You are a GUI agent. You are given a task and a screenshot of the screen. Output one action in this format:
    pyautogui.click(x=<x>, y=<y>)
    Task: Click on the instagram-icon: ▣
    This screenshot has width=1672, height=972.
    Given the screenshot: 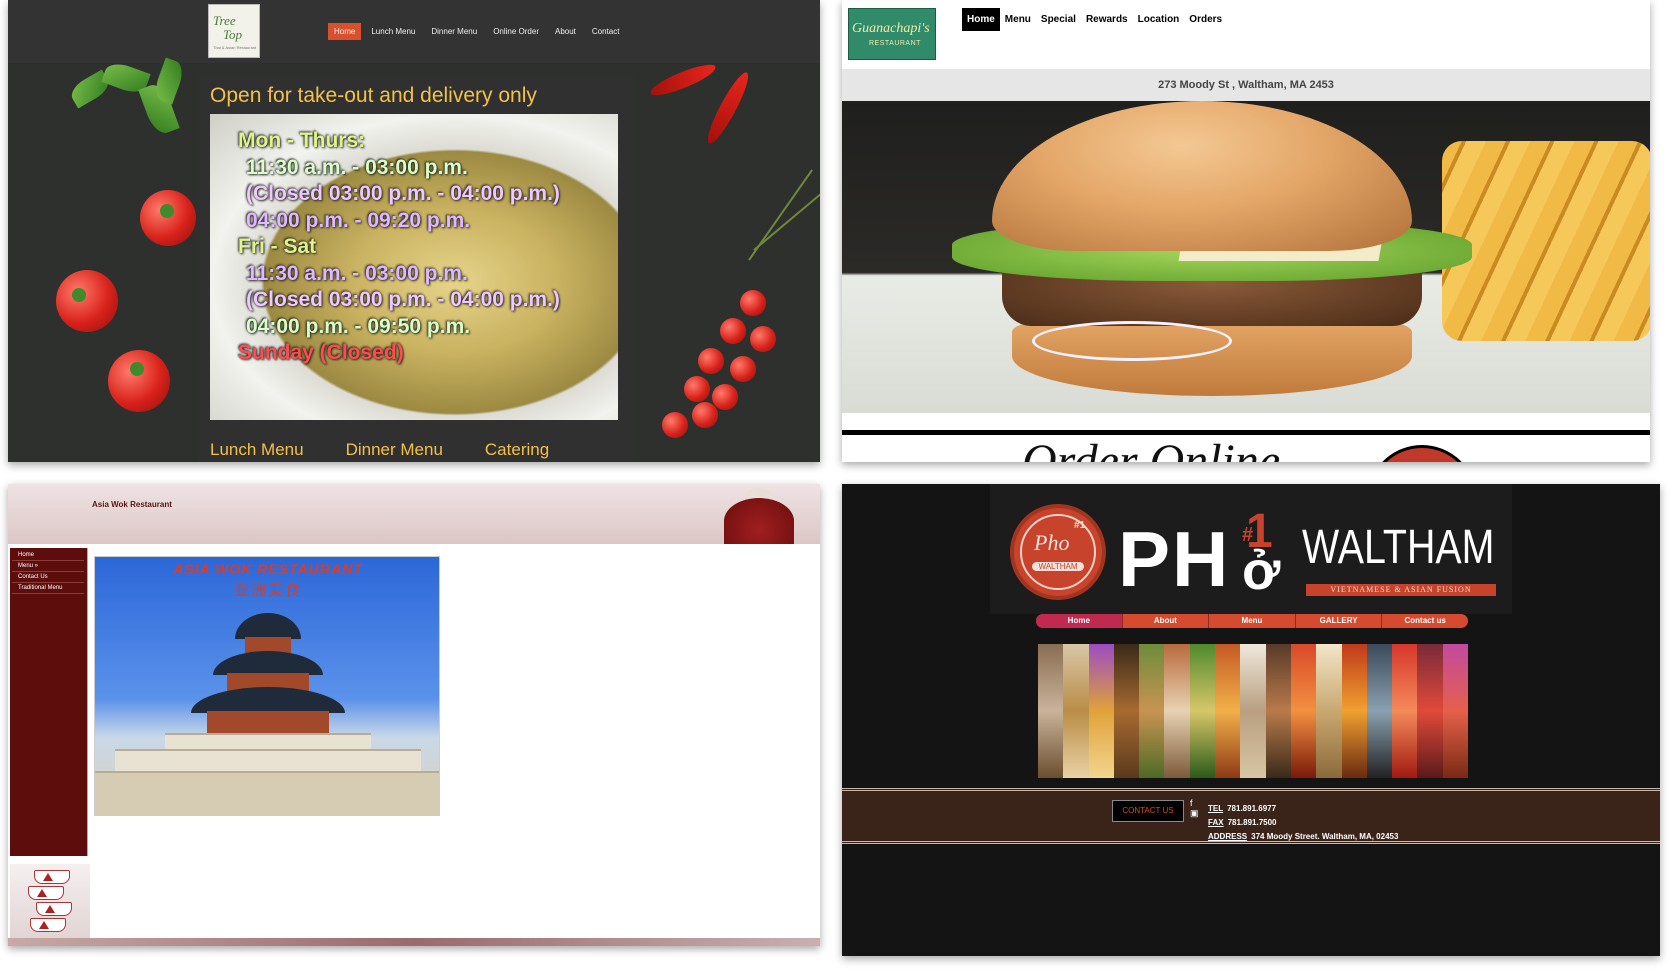 What is the action you would take?
    pyautogui.click(x=1194, y=813)
    